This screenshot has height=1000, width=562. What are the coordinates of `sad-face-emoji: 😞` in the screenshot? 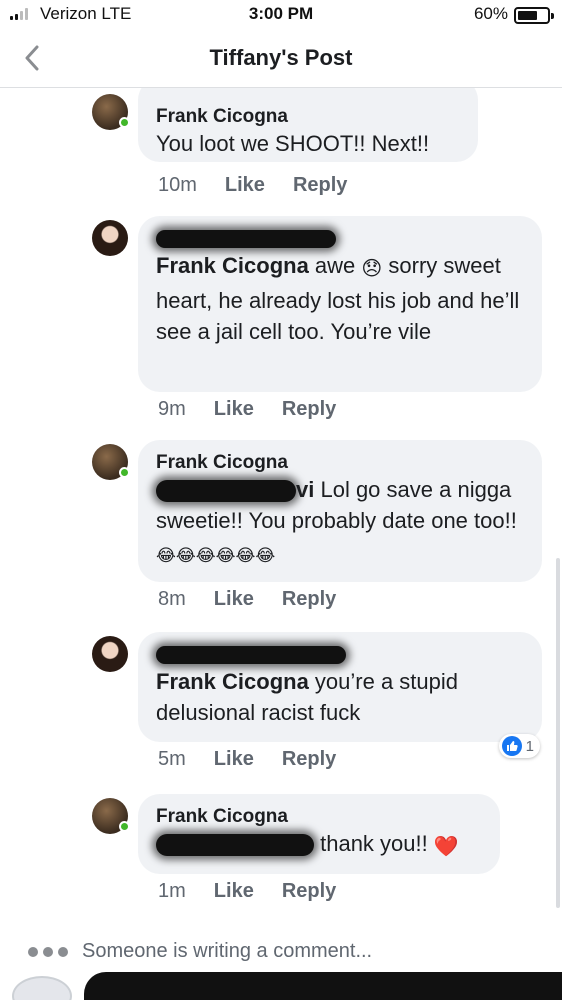 It's located at (372, 269).